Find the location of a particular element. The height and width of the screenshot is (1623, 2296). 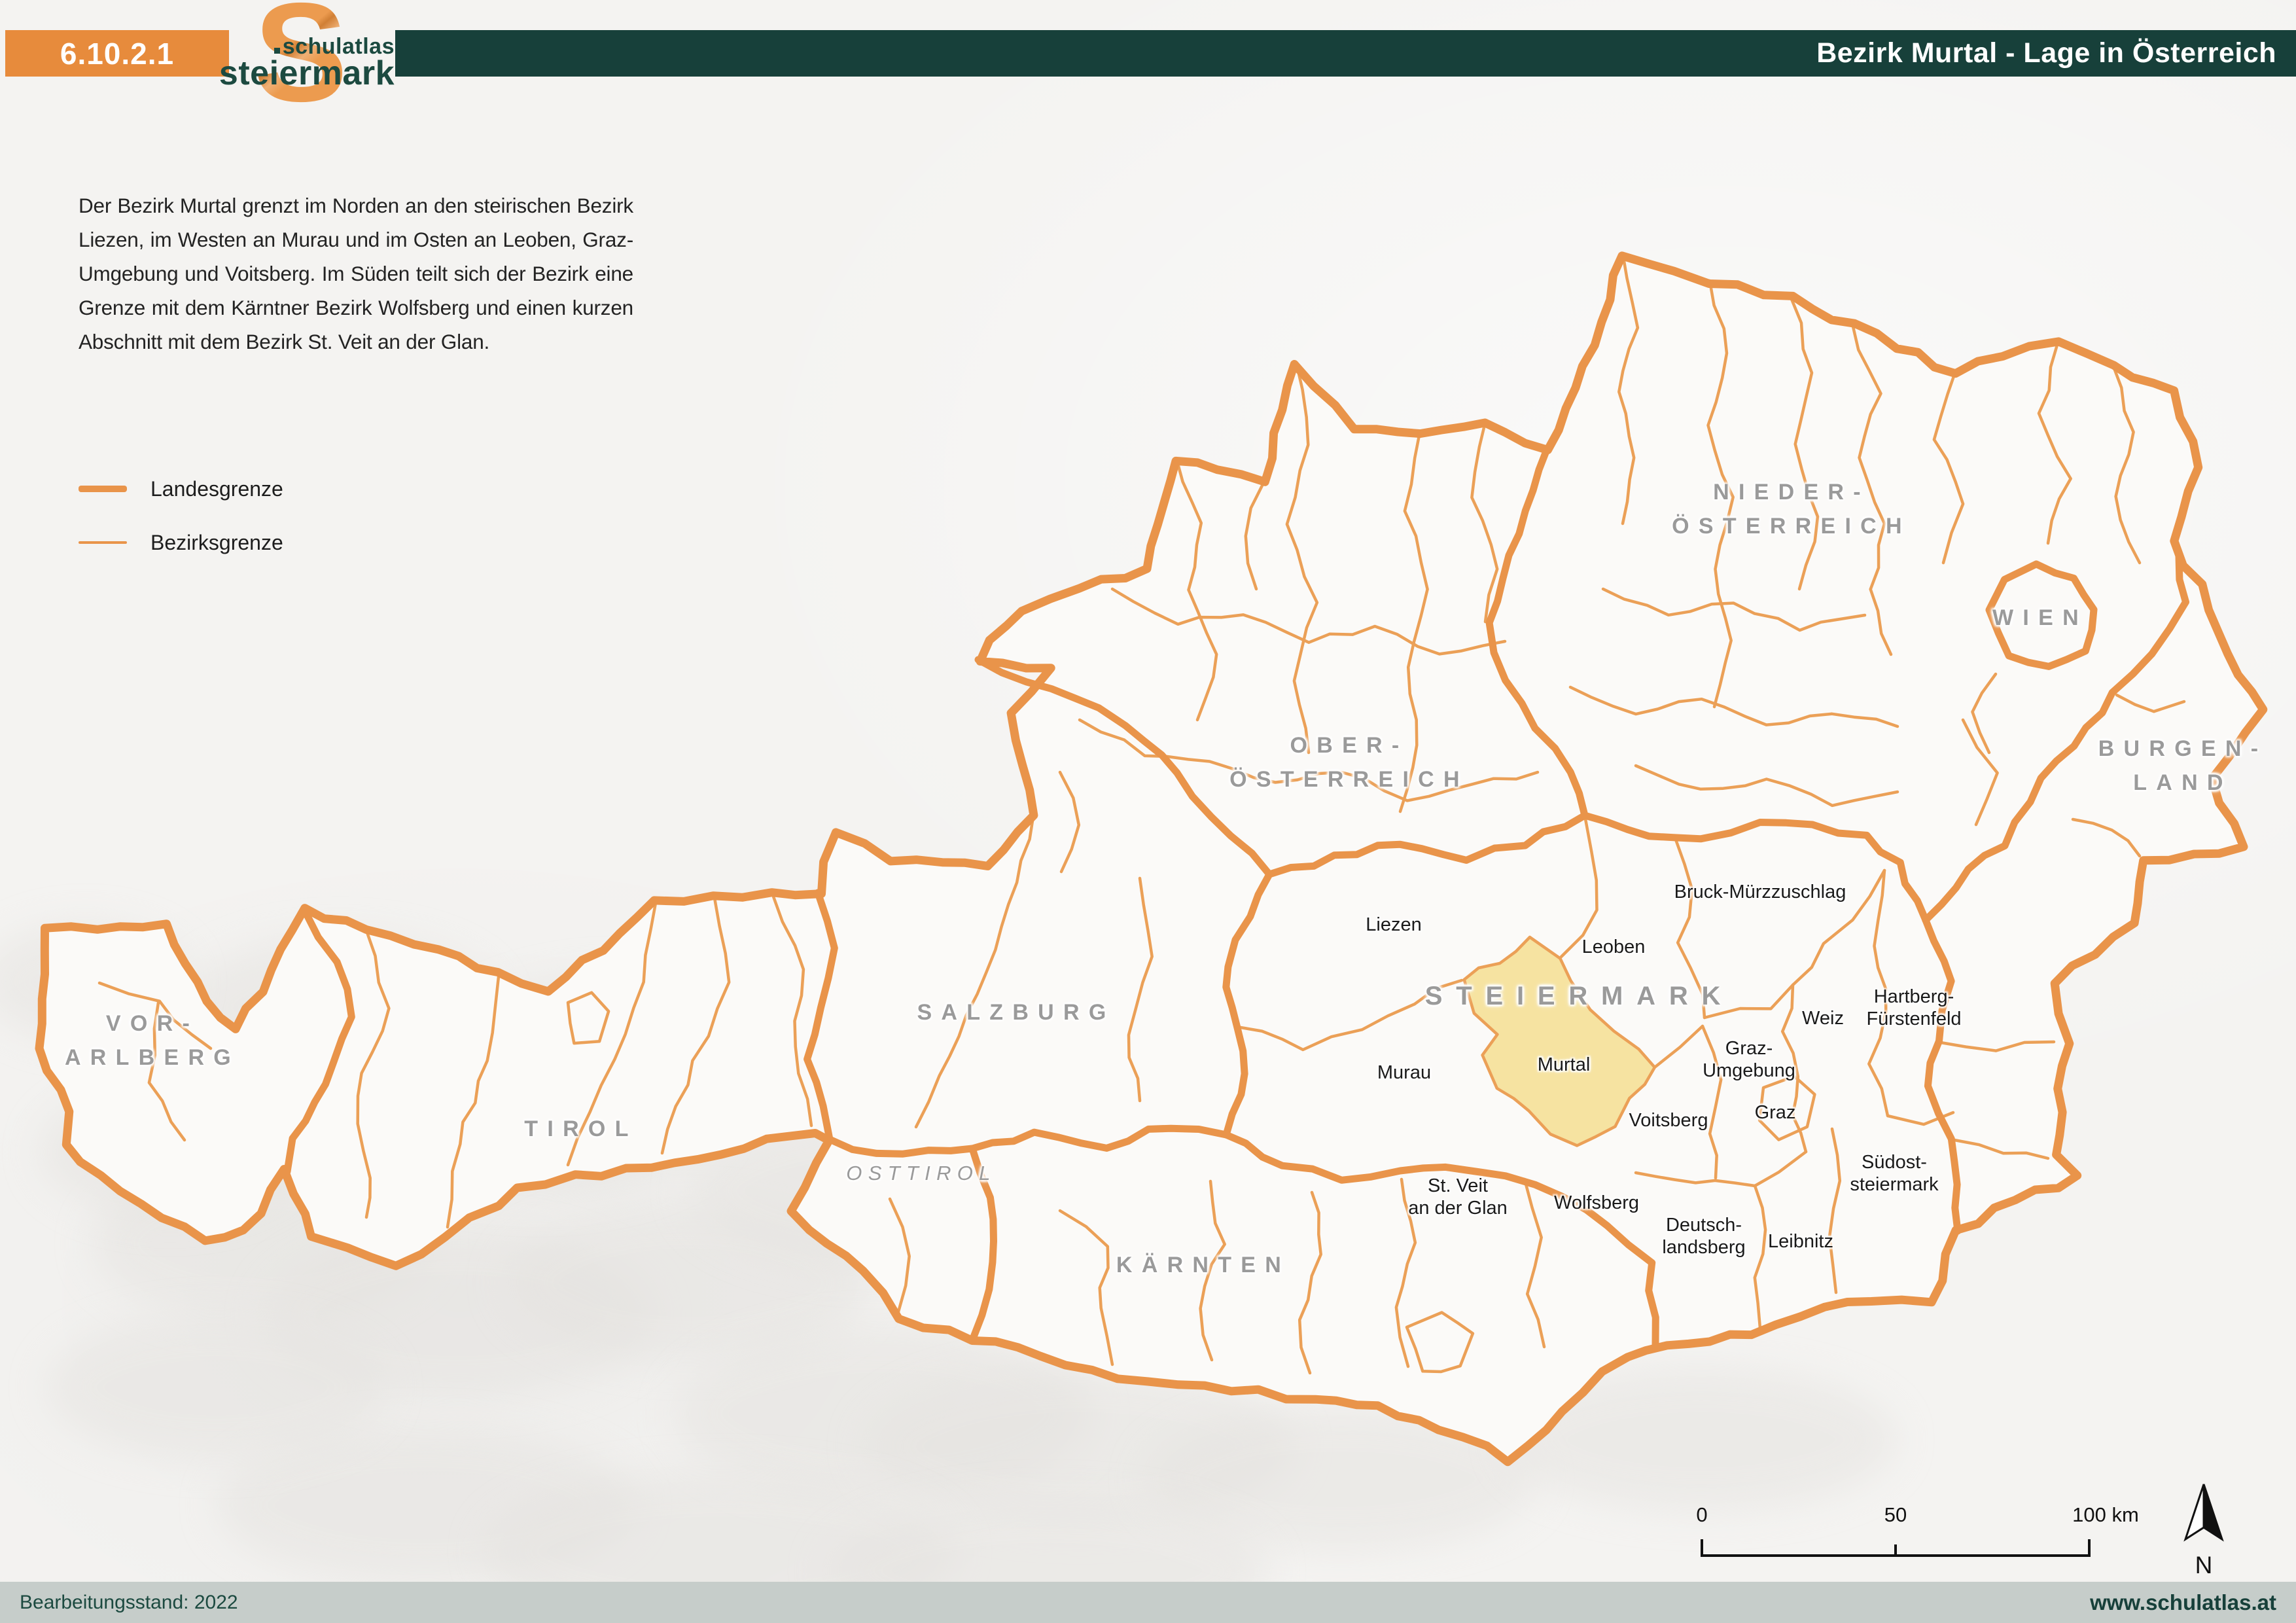

edit-status: Bearbeitungsstand: 2022 is located at coordinates (129, 1602).